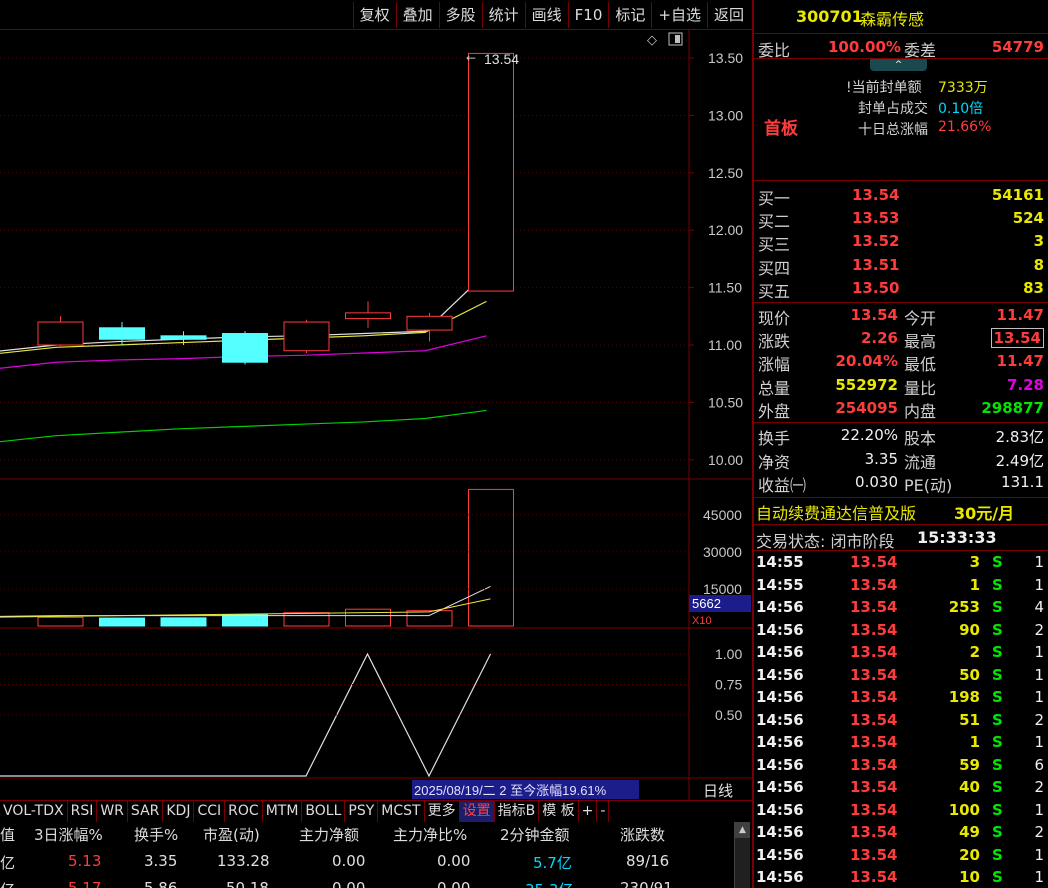  Describe the element at coordinates (901, 833) in the screenshot. I see `tick-row: 14:56 13.54 49 S 2` at that location.